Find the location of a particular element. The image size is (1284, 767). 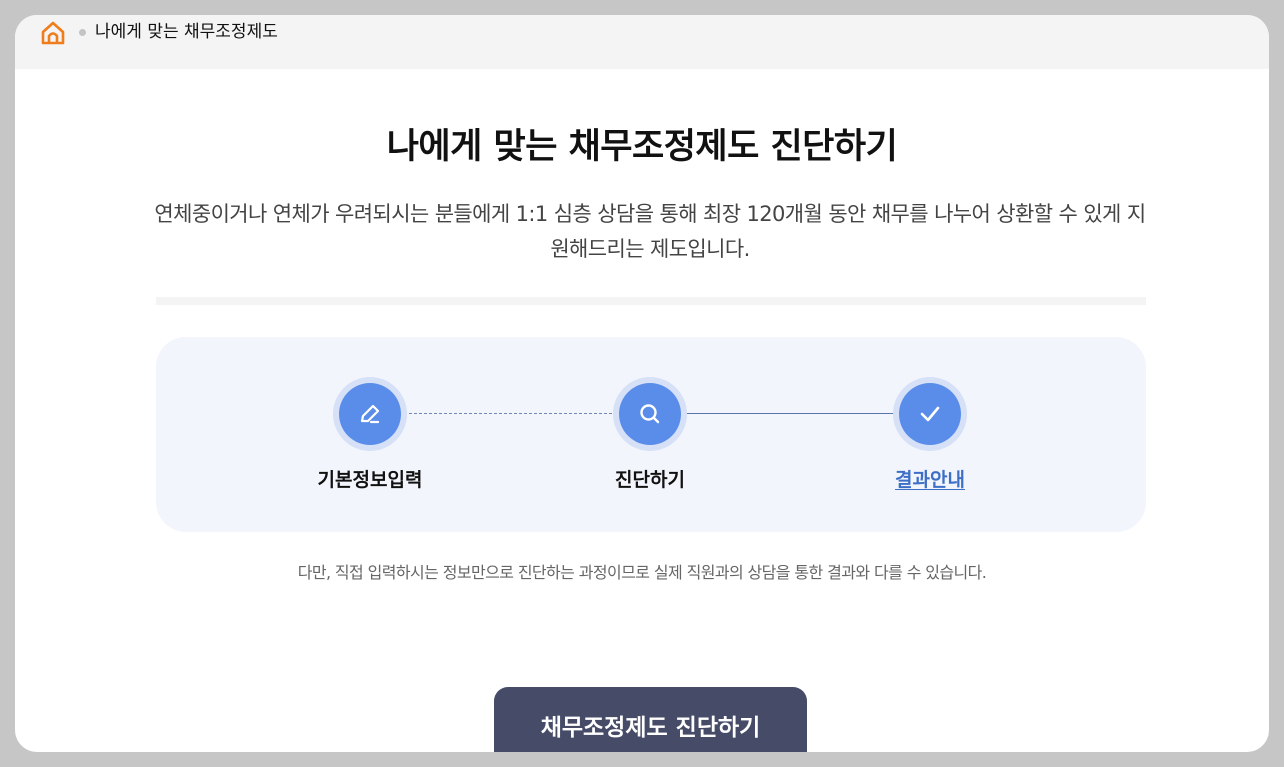

search-icon is located at coordinates (650, 414).